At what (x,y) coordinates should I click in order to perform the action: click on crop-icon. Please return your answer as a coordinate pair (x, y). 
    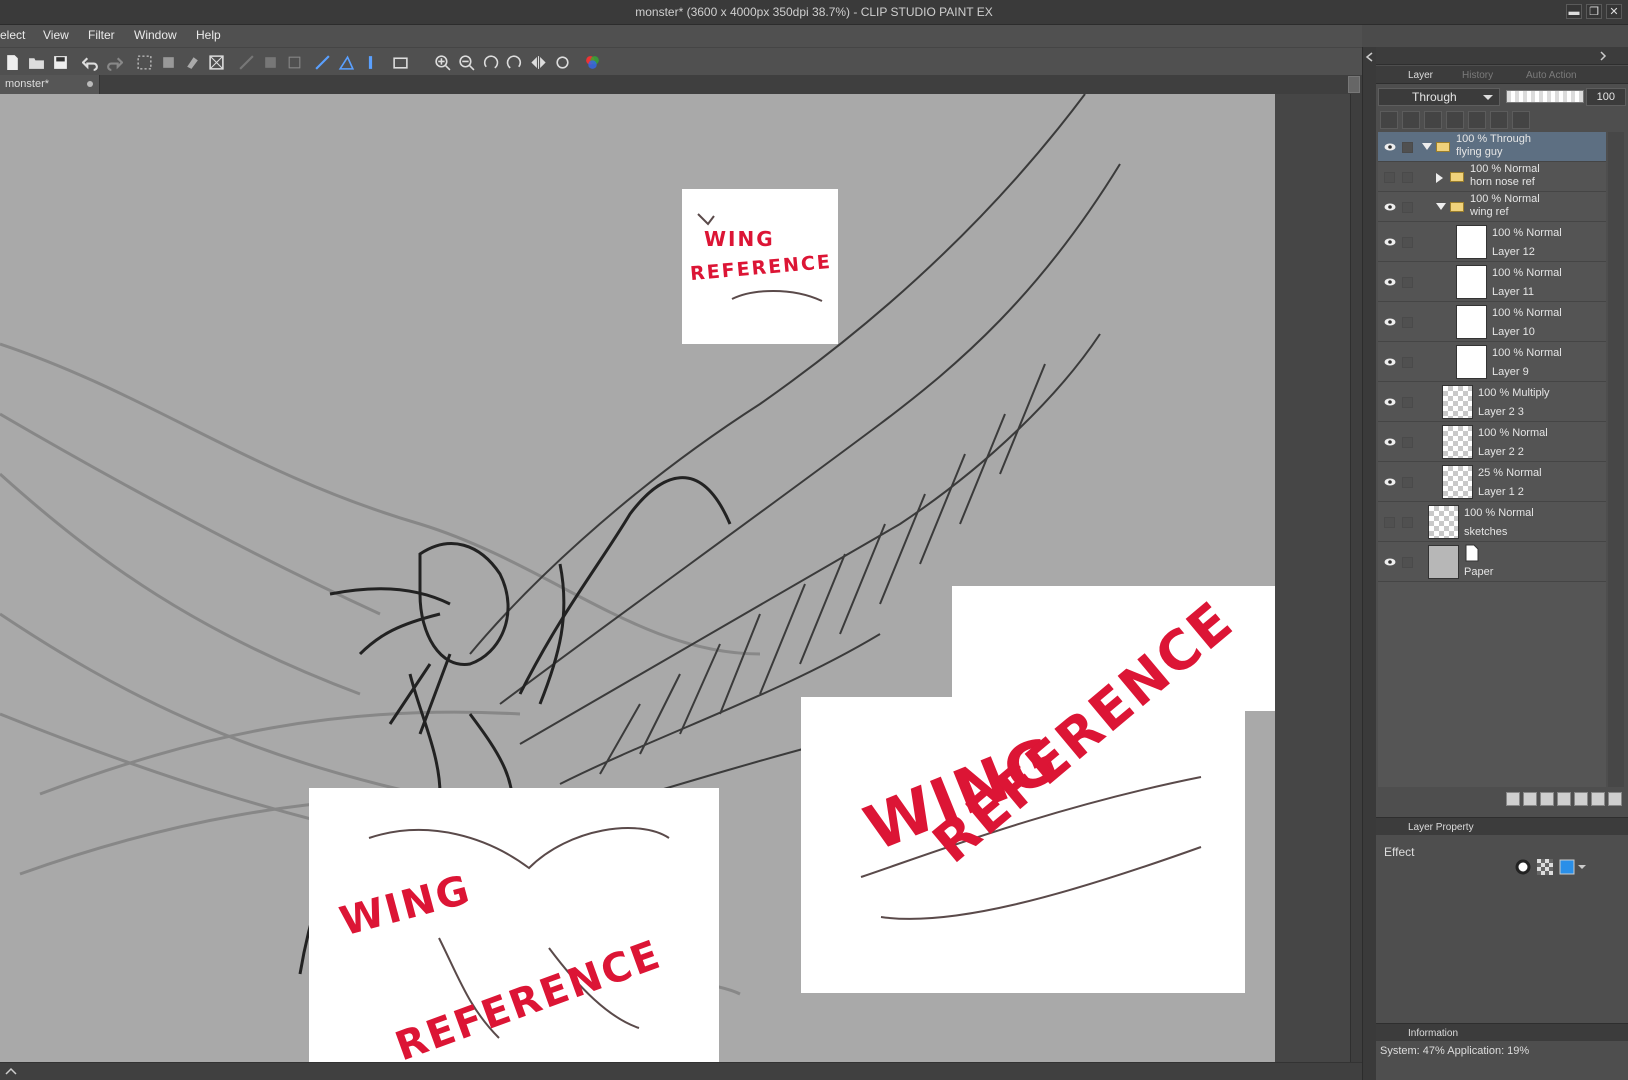
    Looking at the image, I should click on (246, 62).